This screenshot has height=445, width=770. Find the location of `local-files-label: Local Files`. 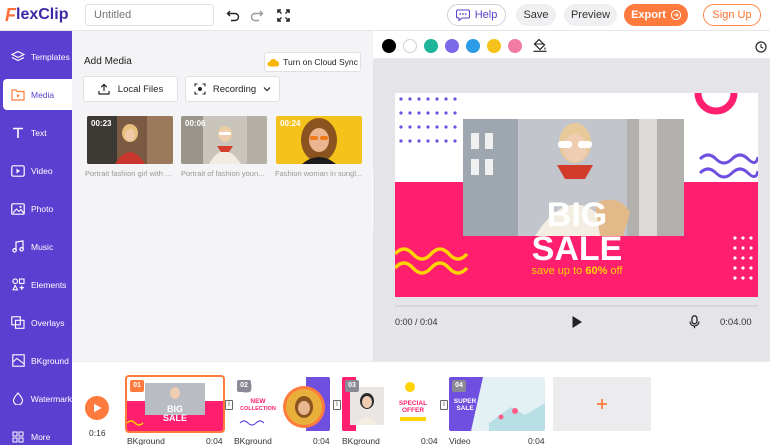

local-files-label: Local Files is located at coordinates (140, 89).